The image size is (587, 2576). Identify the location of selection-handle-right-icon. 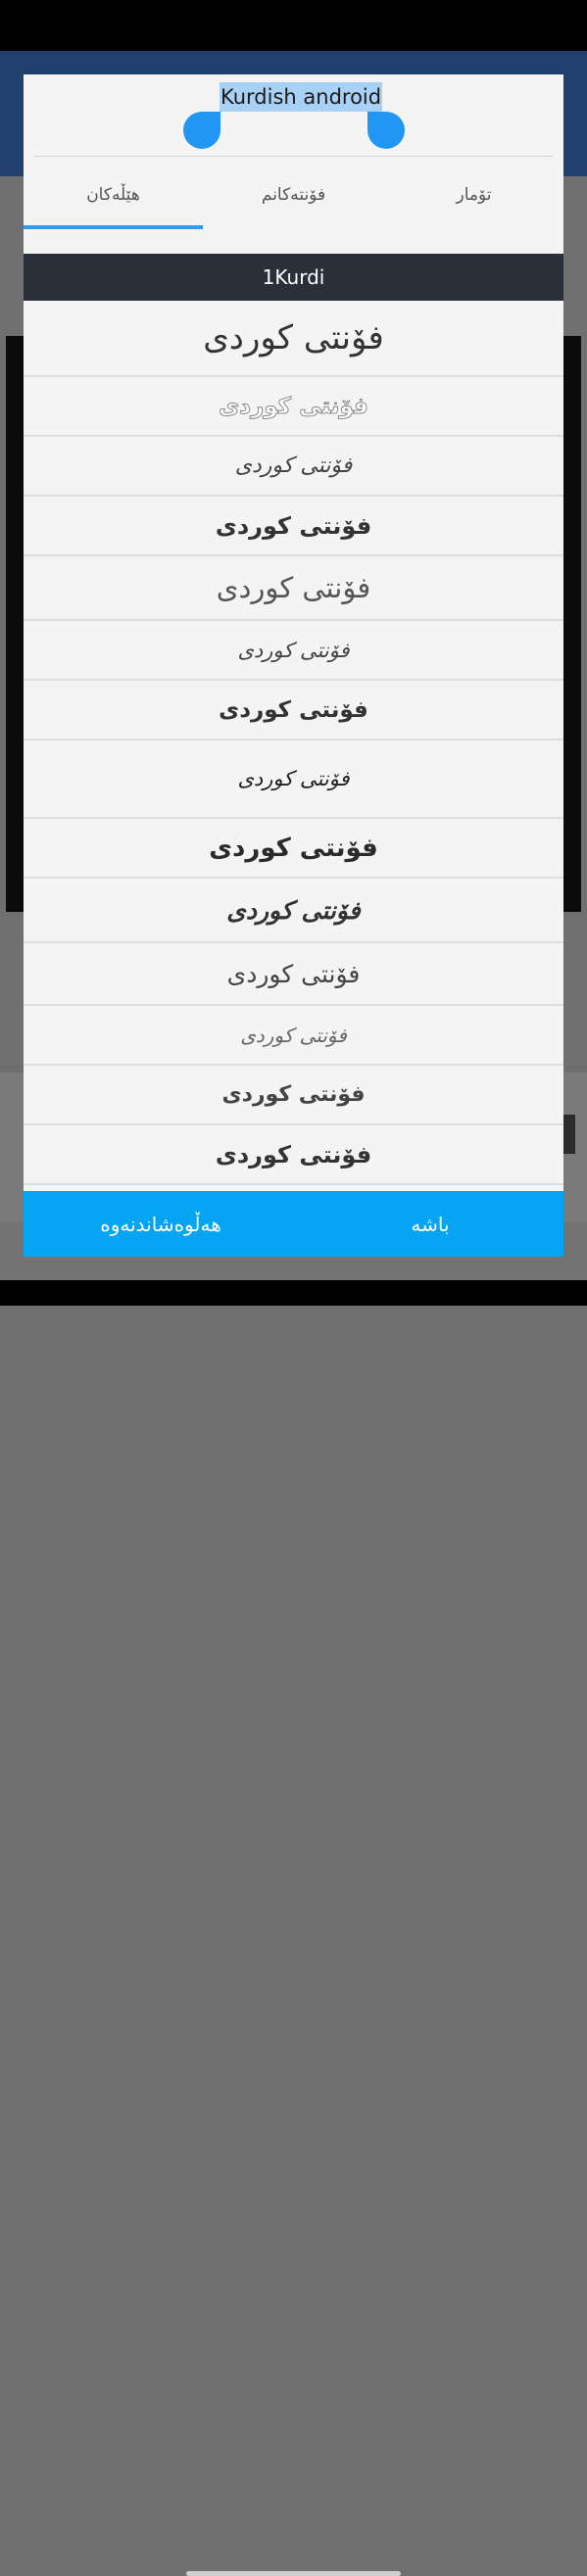
(386, 131).